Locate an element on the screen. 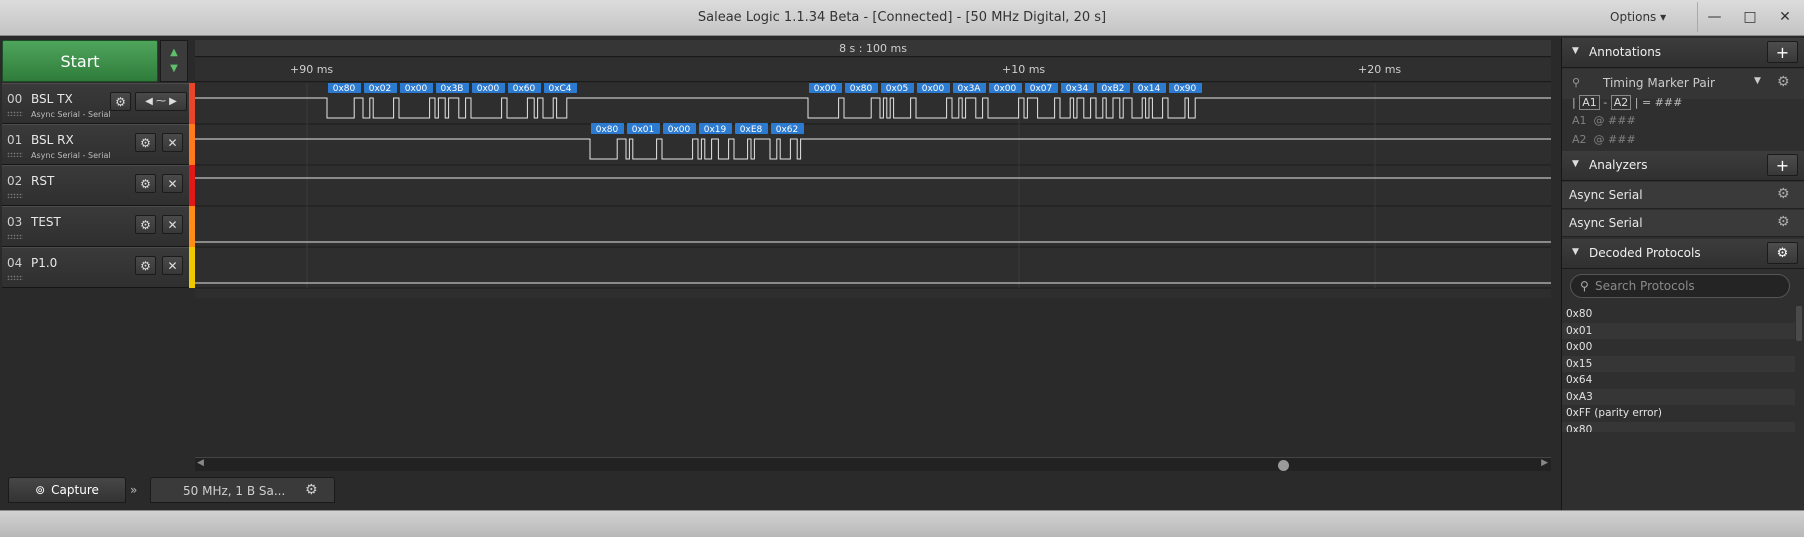 The height and width of the screenshot is (537, 1804). list-item: 0xFF (parity error) is located at coordinates (1678, 413).